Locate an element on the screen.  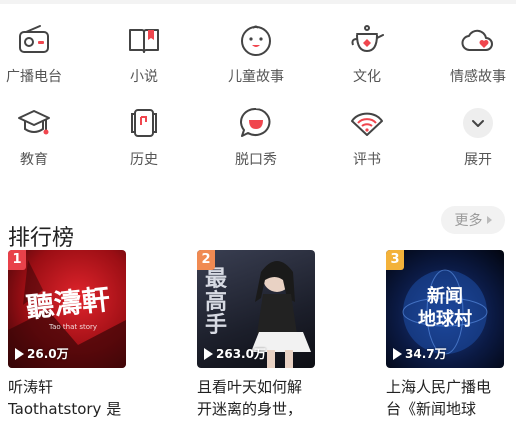
baby-face-icon is located at coordinates (256, 40).